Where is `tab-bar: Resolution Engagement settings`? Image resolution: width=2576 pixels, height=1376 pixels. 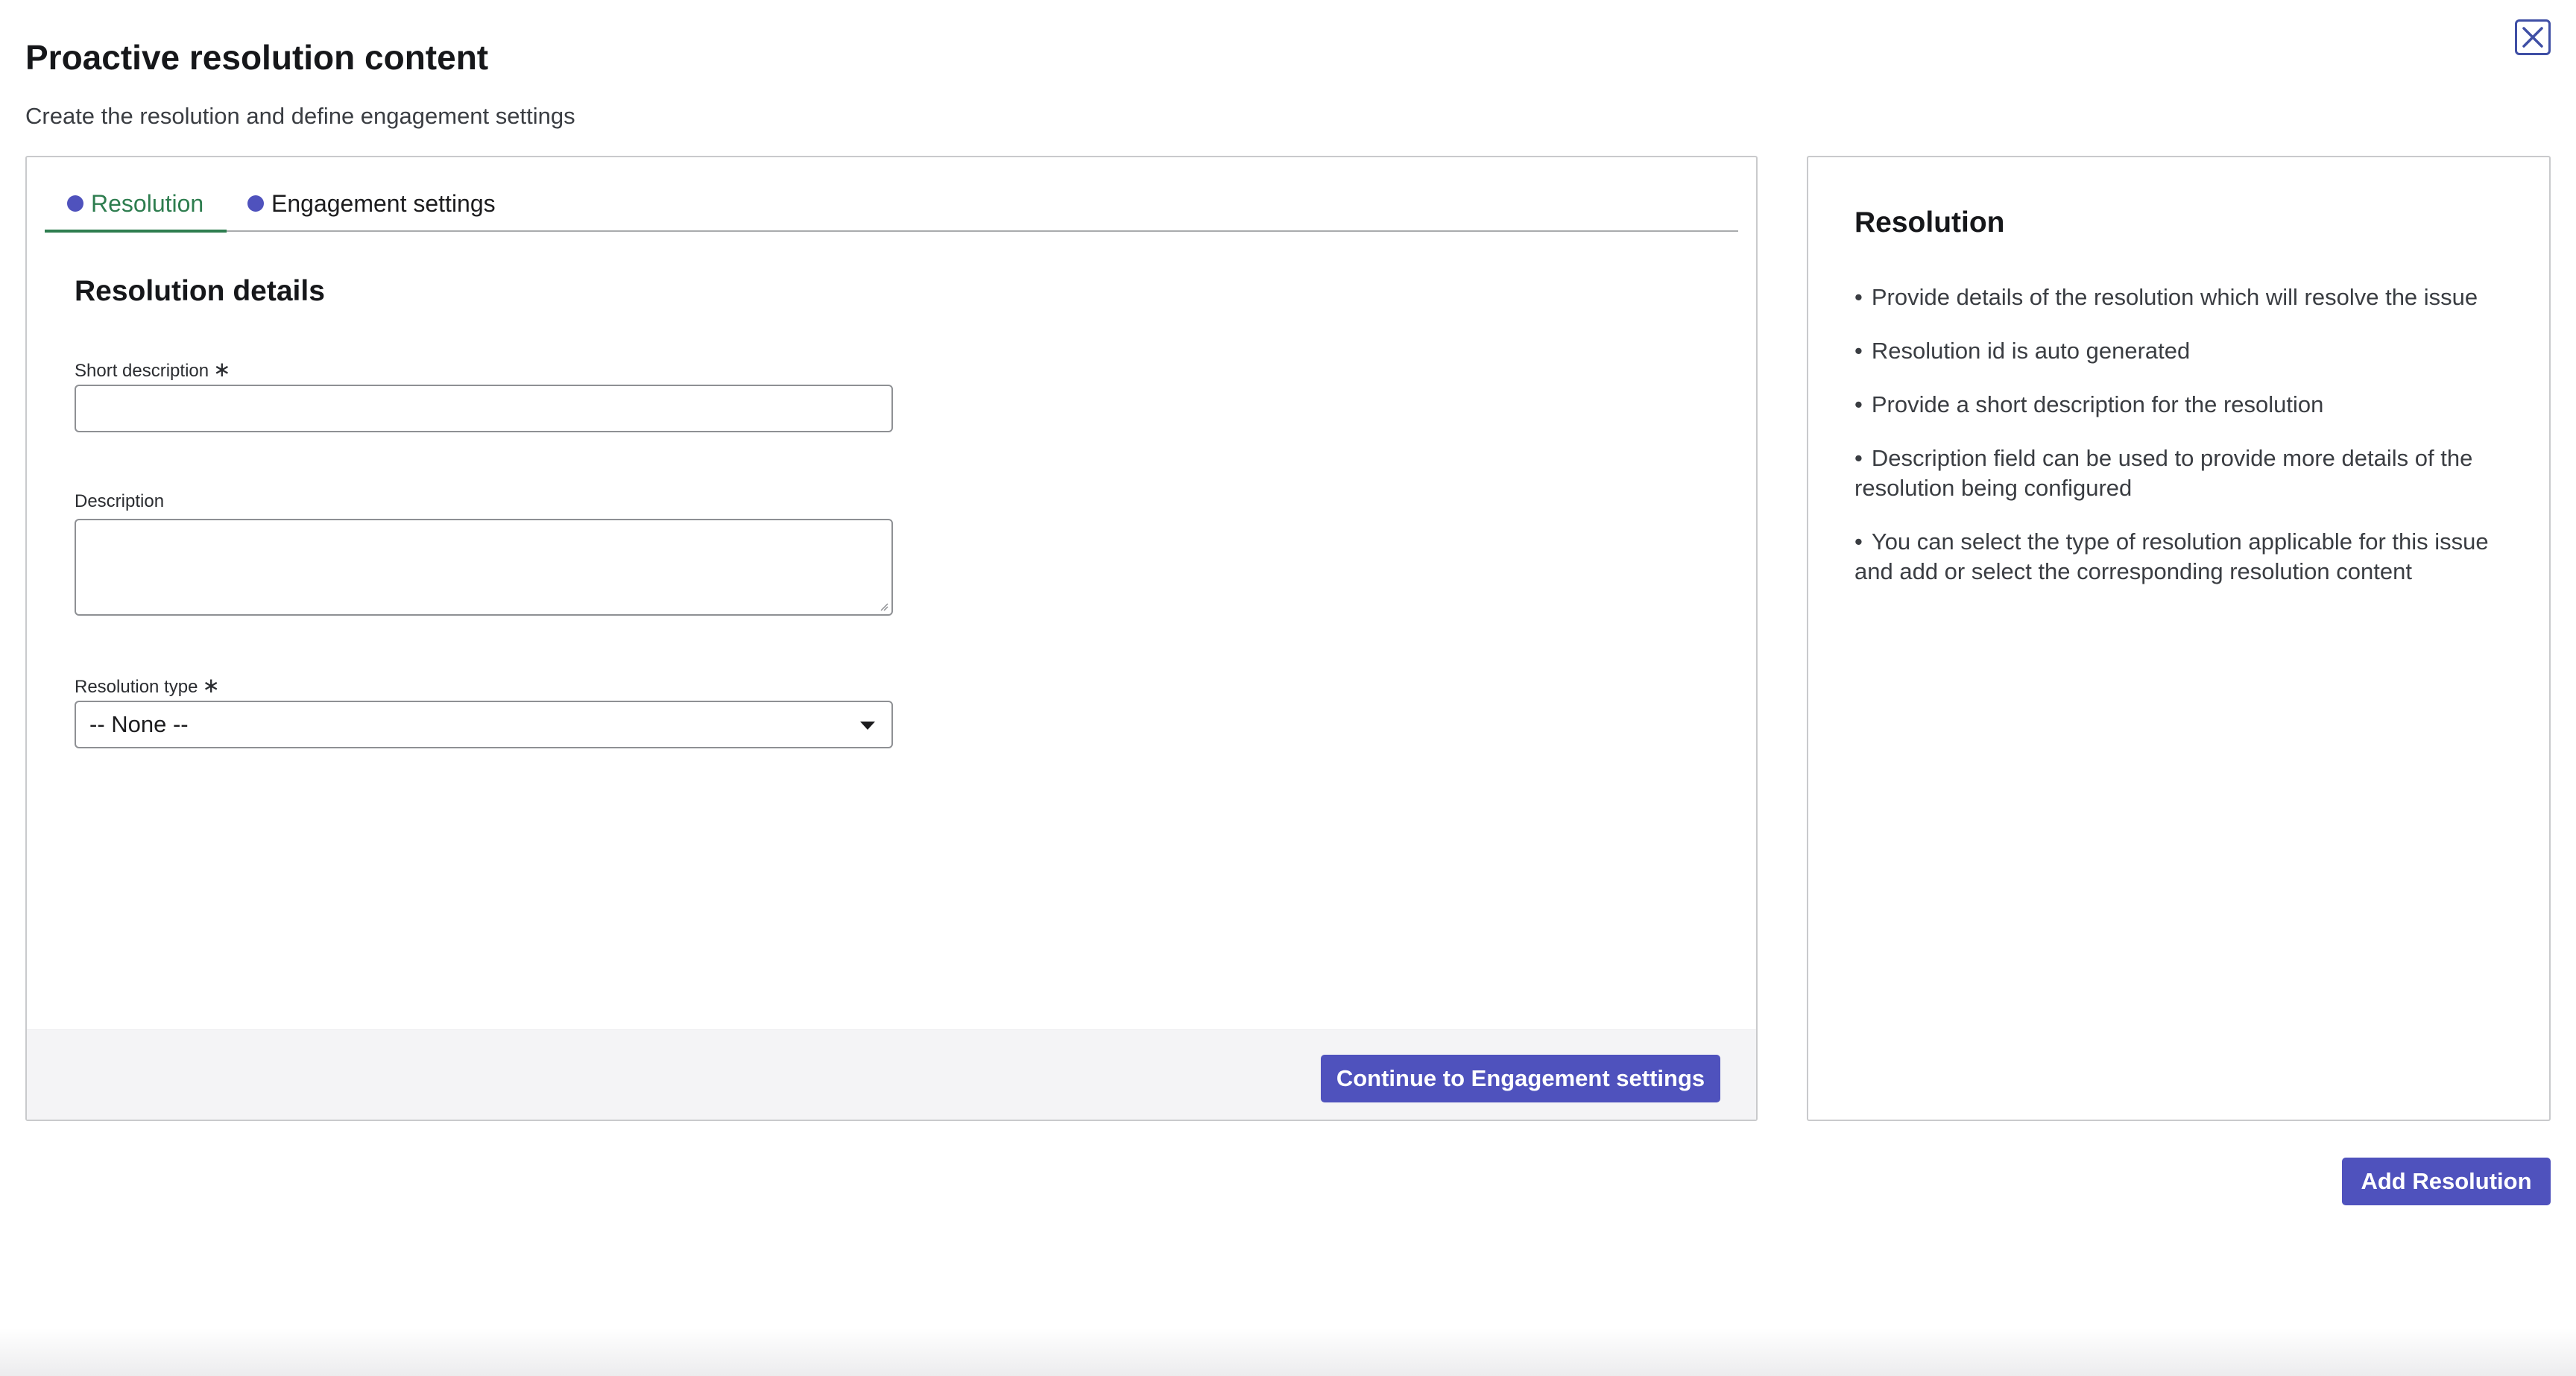 tab-bar: Resolution Engagement settings is located at coordinates (892, 205).